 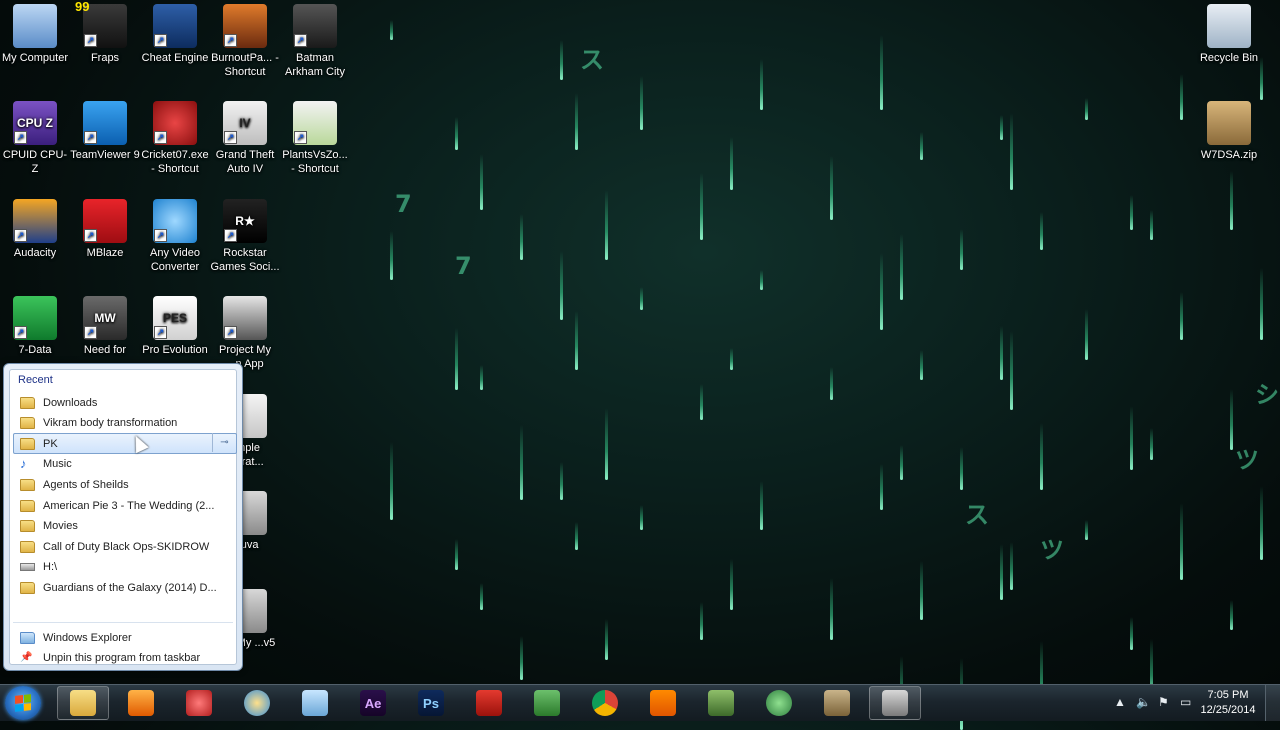 I want to click on desktop-icon: ↗ MBlaze, so click(x=105, y=229).